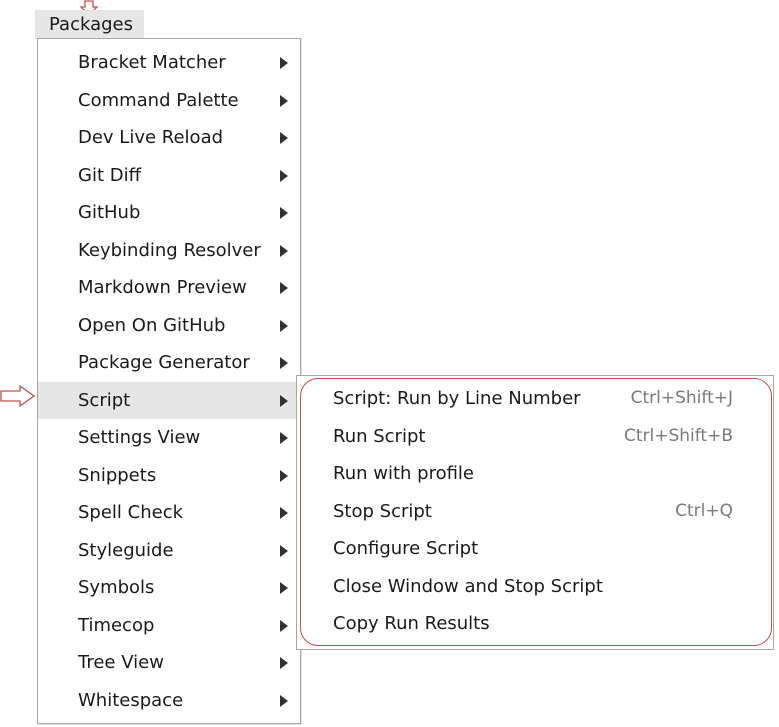 The width and height of the screenshot is (779, 727). Describe the element at coordinates (169, 626) in the screenshot. I see `menu-item-timecop: Timecop` at that location.